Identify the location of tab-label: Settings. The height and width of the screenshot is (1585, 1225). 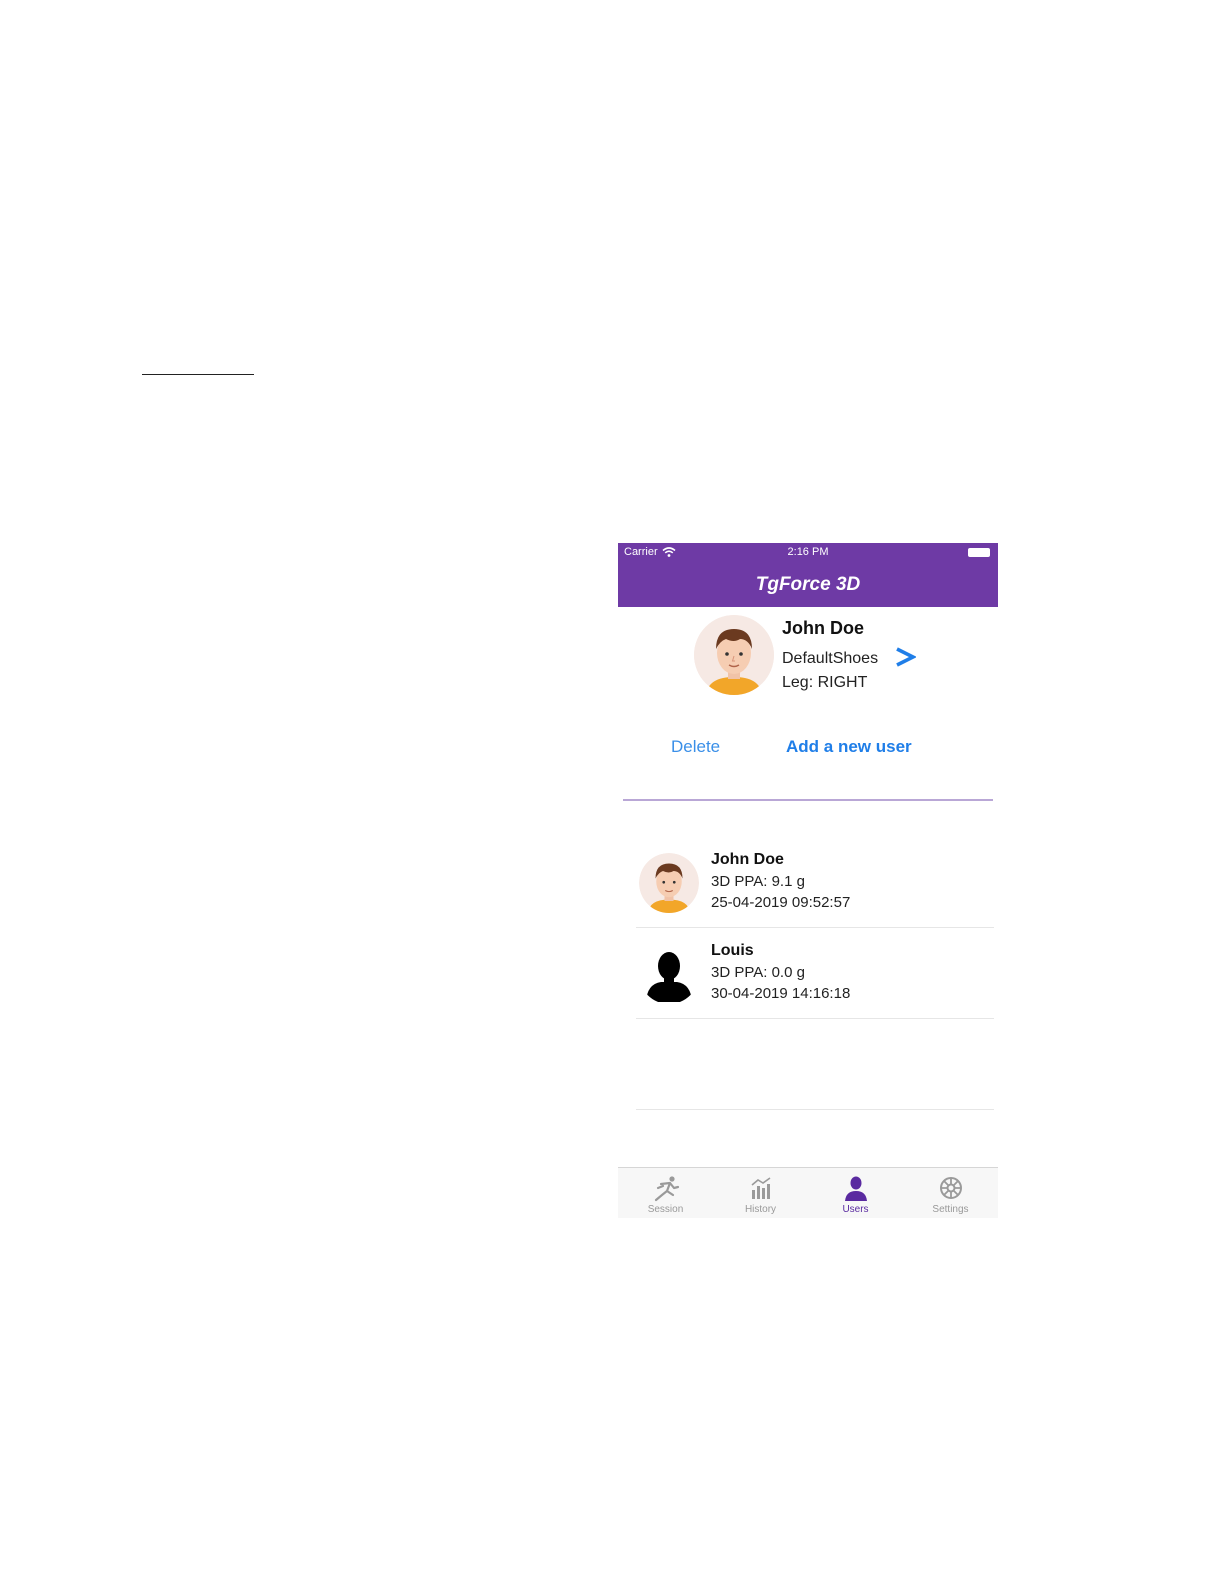
(950, 1209).